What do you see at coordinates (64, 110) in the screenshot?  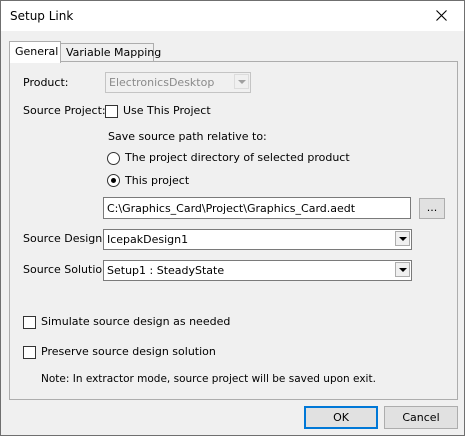 I see `source-project-label: Source Project:` at bounding box center [64, 110].